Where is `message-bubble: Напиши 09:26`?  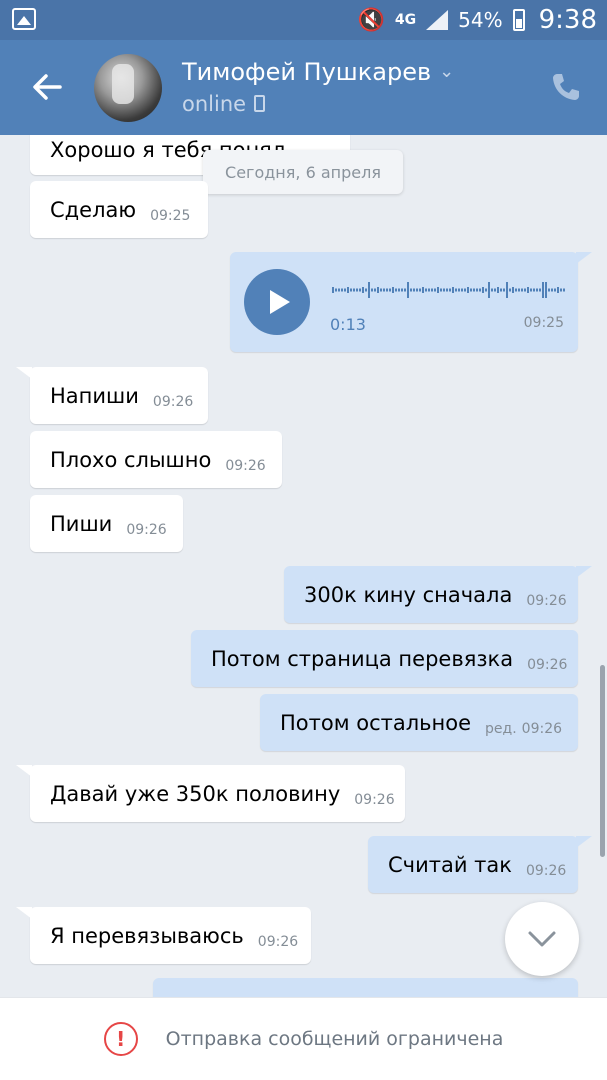 message-bubble: Напиши 09:26 is located at coordinates (112, 395).